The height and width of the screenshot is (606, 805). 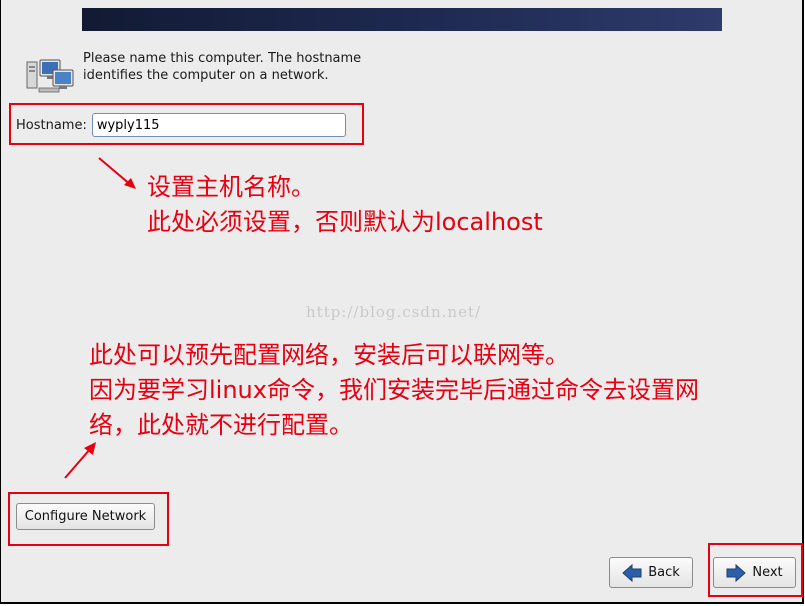 I want to click on hostname-row: Hostname:, so click(x=181, y=125).